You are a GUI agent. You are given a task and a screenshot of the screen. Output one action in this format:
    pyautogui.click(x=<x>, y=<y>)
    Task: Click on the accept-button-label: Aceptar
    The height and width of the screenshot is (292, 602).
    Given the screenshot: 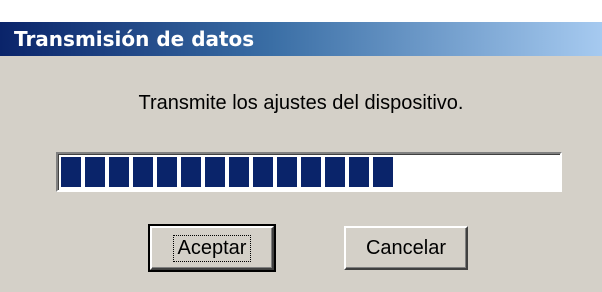 What is the action you would take?
    pyautogui.click(x=212, y=248)
    